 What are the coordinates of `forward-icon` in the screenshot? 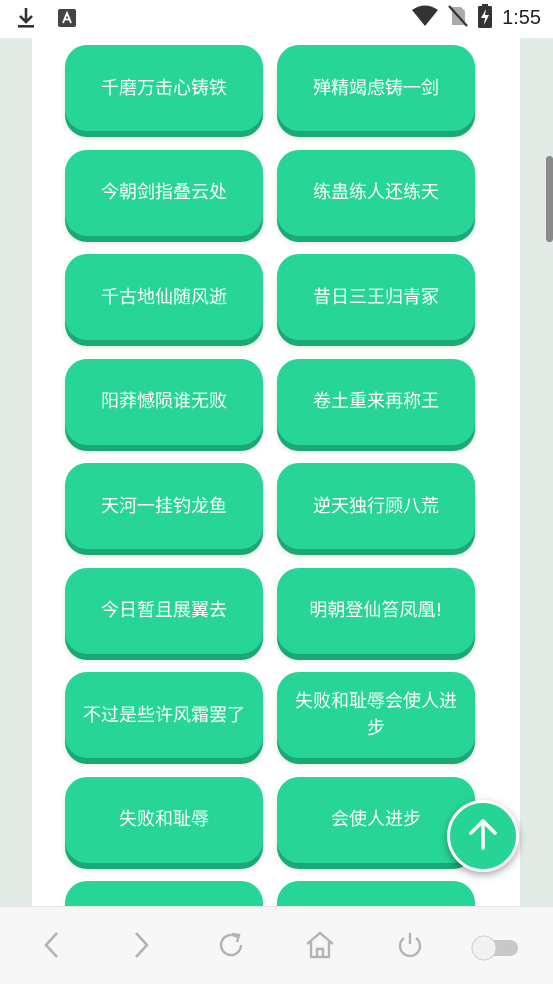 It's located at (141, 947).